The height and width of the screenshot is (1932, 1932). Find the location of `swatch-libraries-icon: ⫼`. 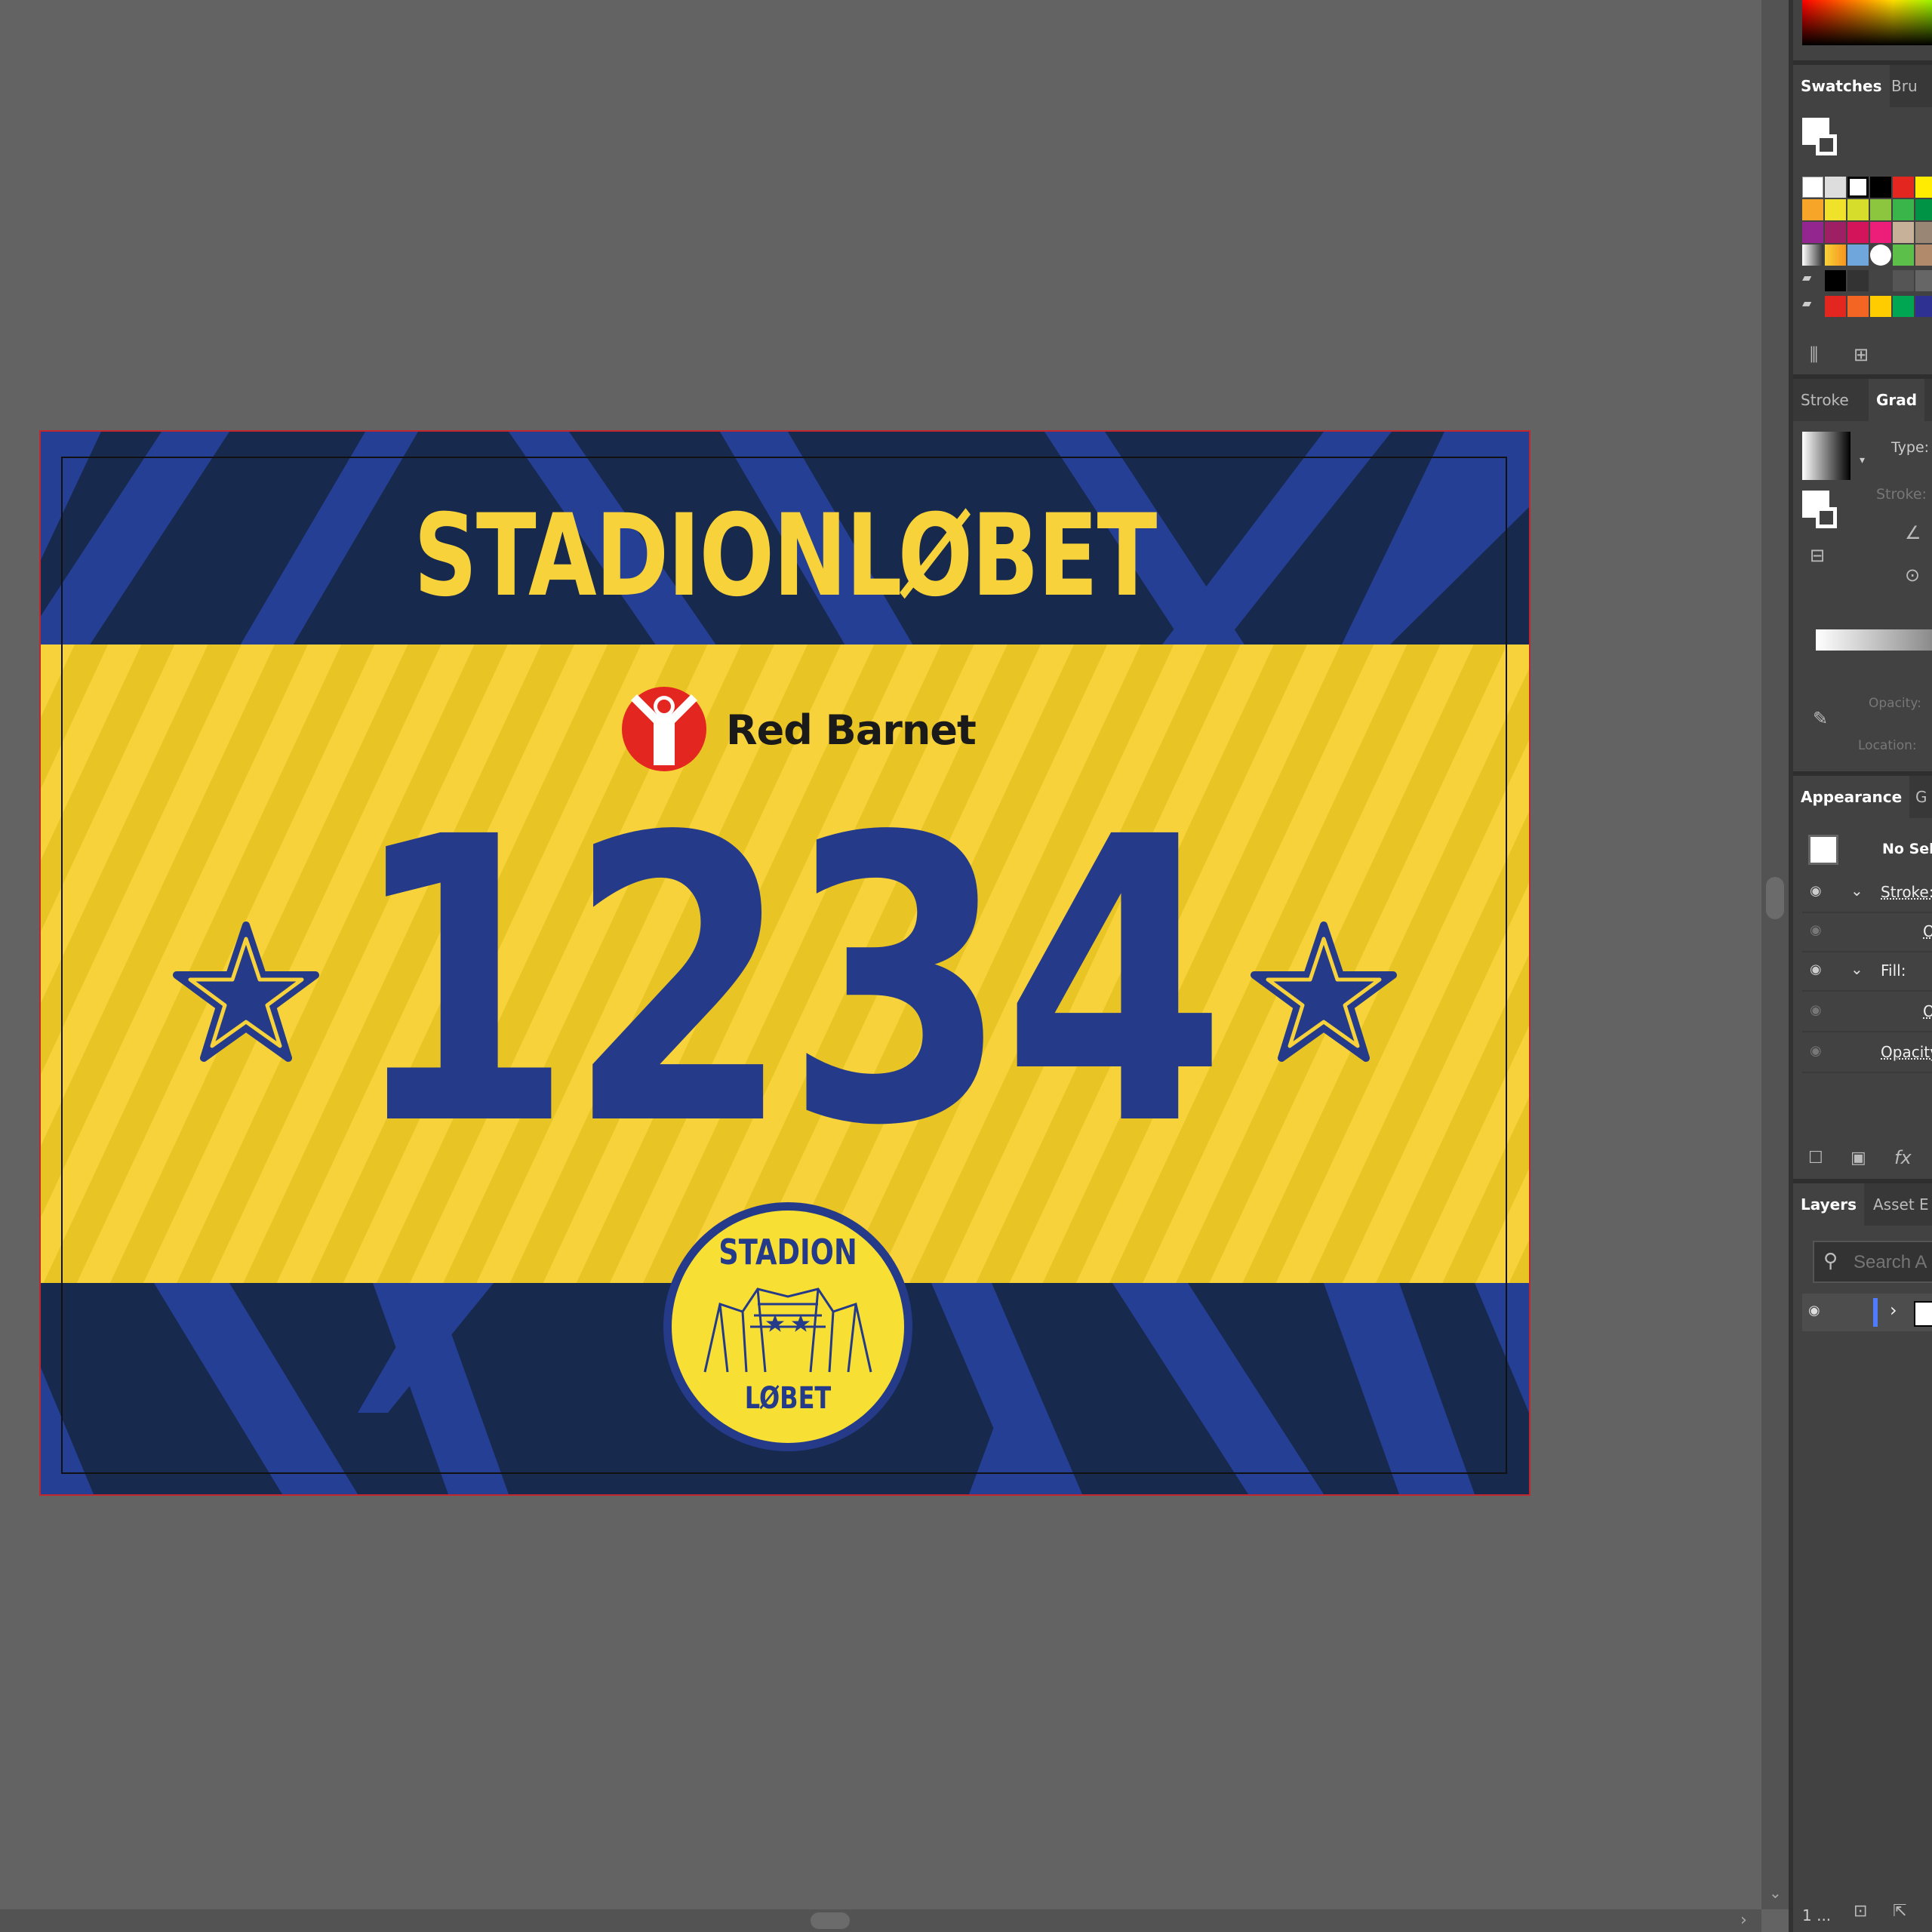

swatch-libraries-icon: ⫼ is located at coordinates (1814, 354).